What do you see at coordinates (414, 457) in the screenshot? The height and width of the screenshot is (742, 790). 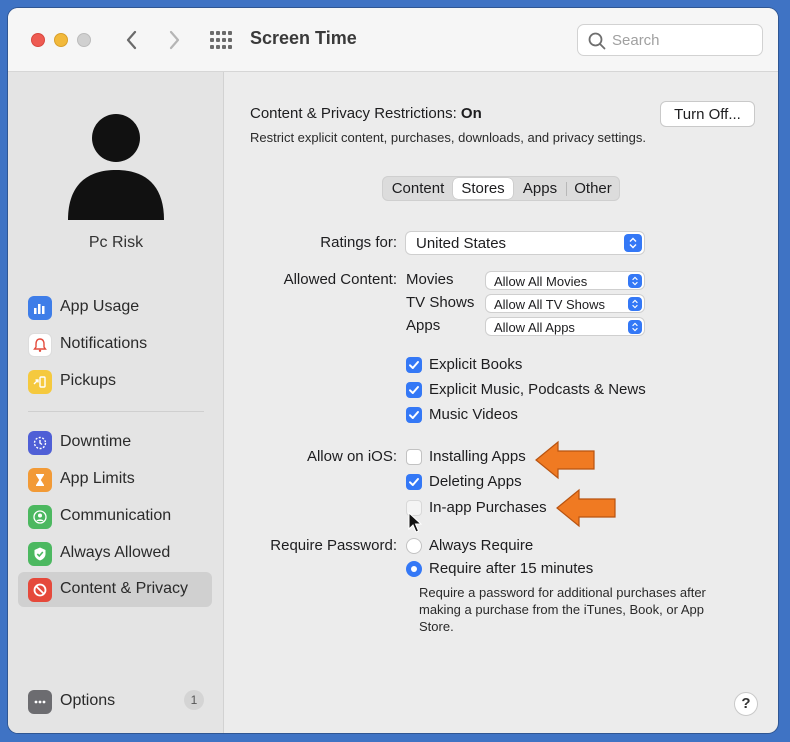 I see `installing-apps-checkbox` at bounding box center [414, 457].